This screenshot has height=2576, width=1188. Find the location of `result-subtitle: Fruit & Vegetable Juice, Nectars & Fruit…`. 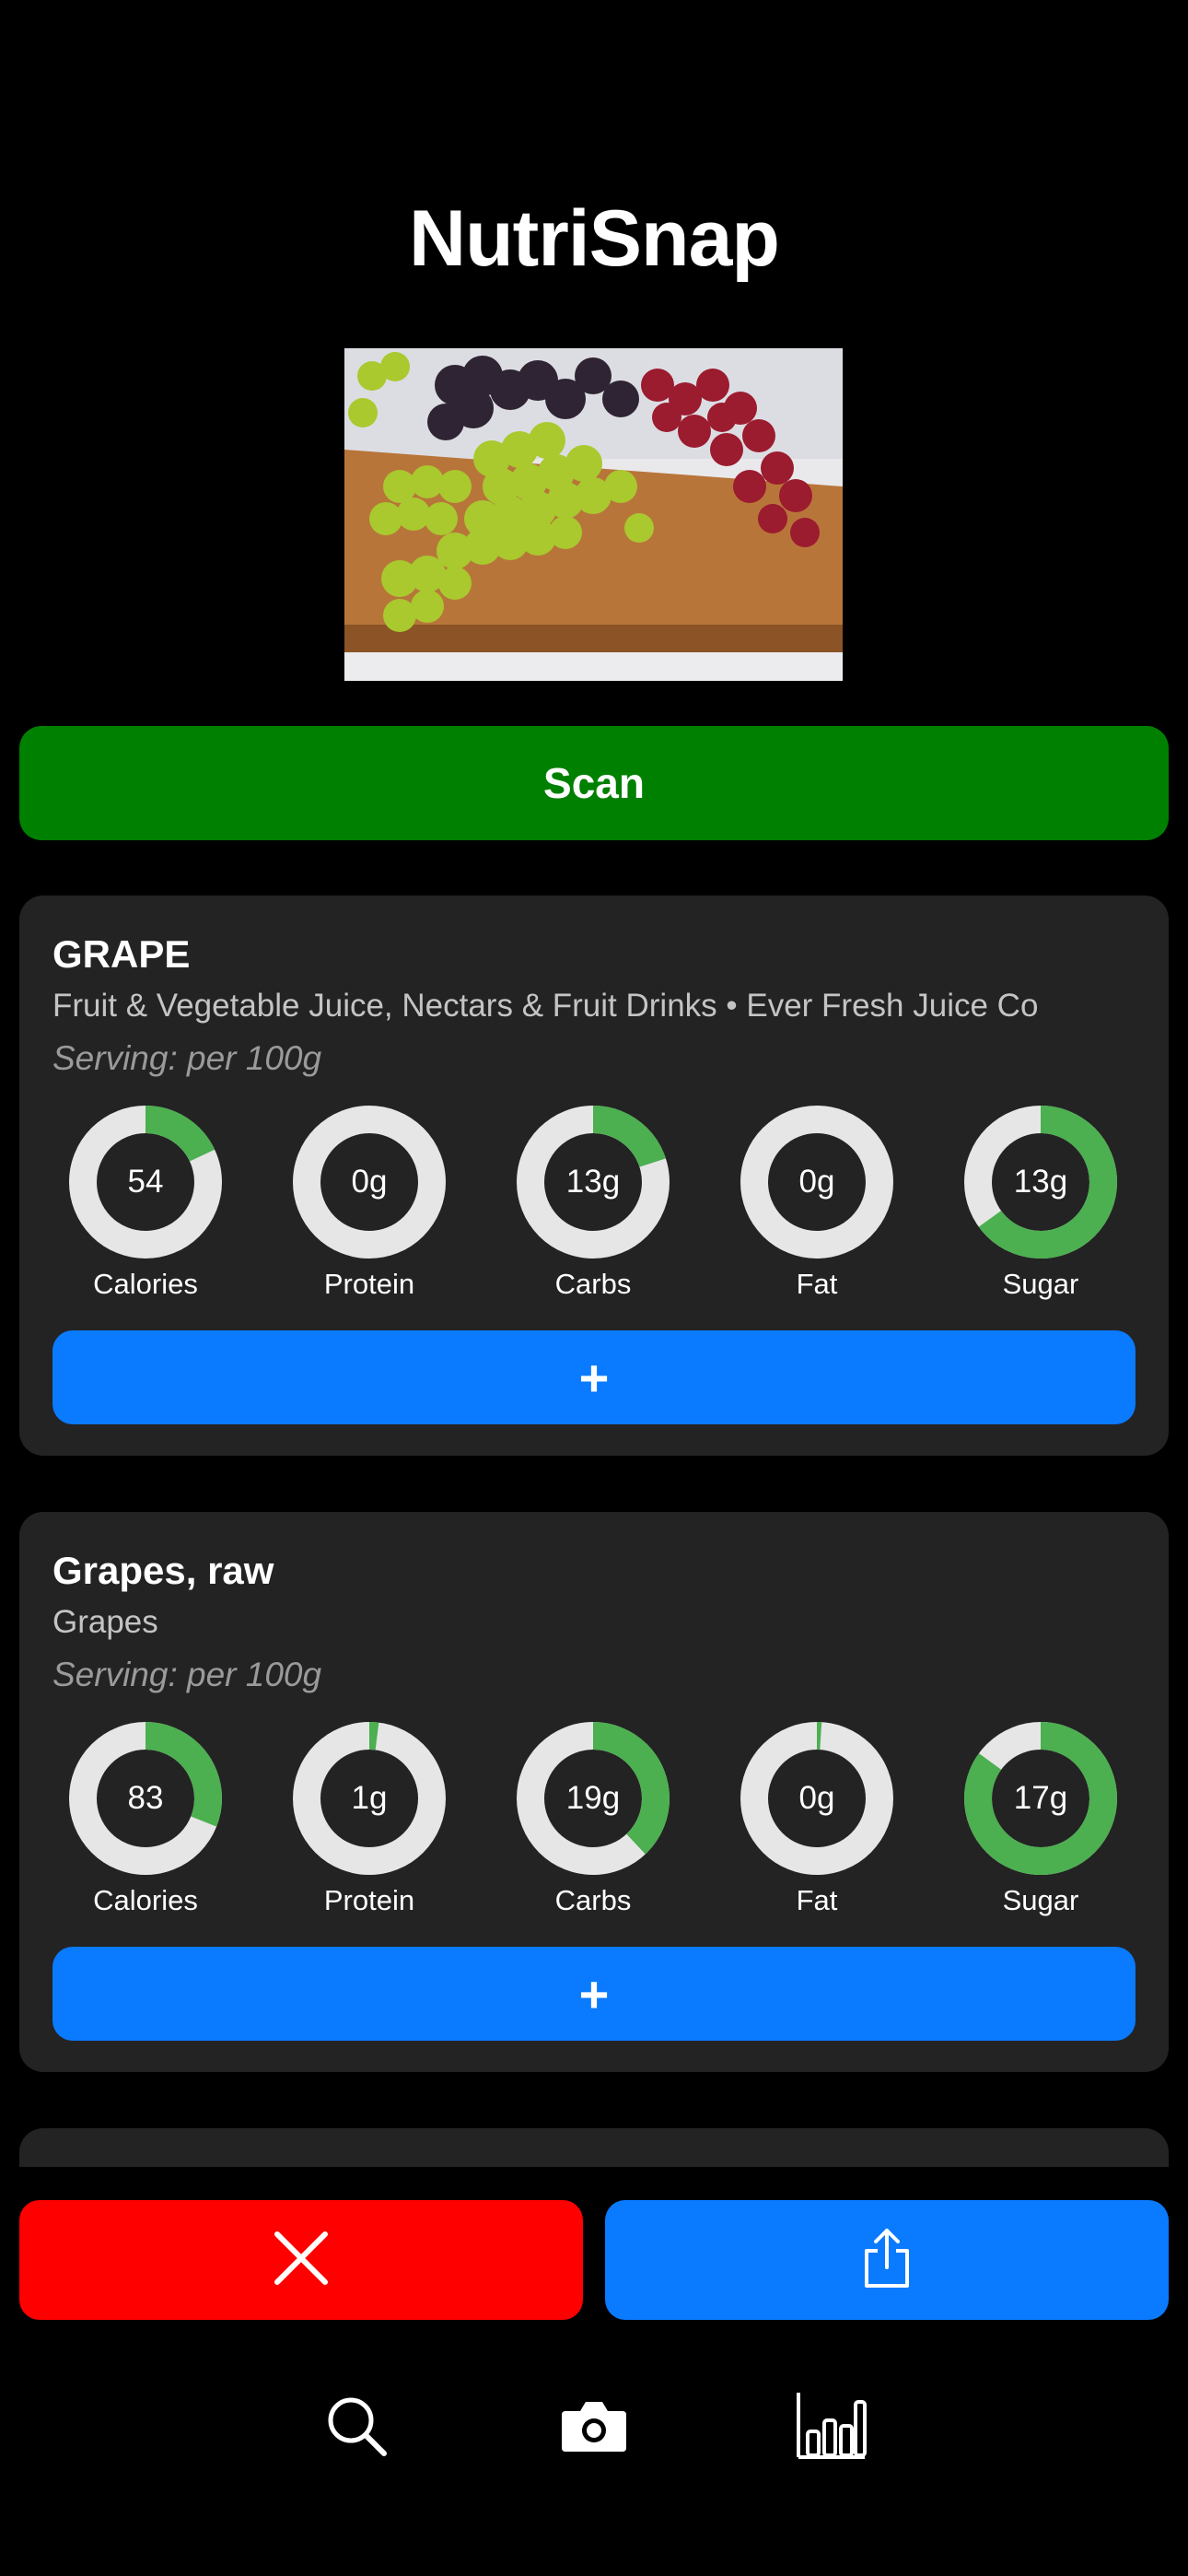

result-subtitle: Fruit & Vegetable Juice, Nectars & Fruit… is located at coordinates (545, 1006).